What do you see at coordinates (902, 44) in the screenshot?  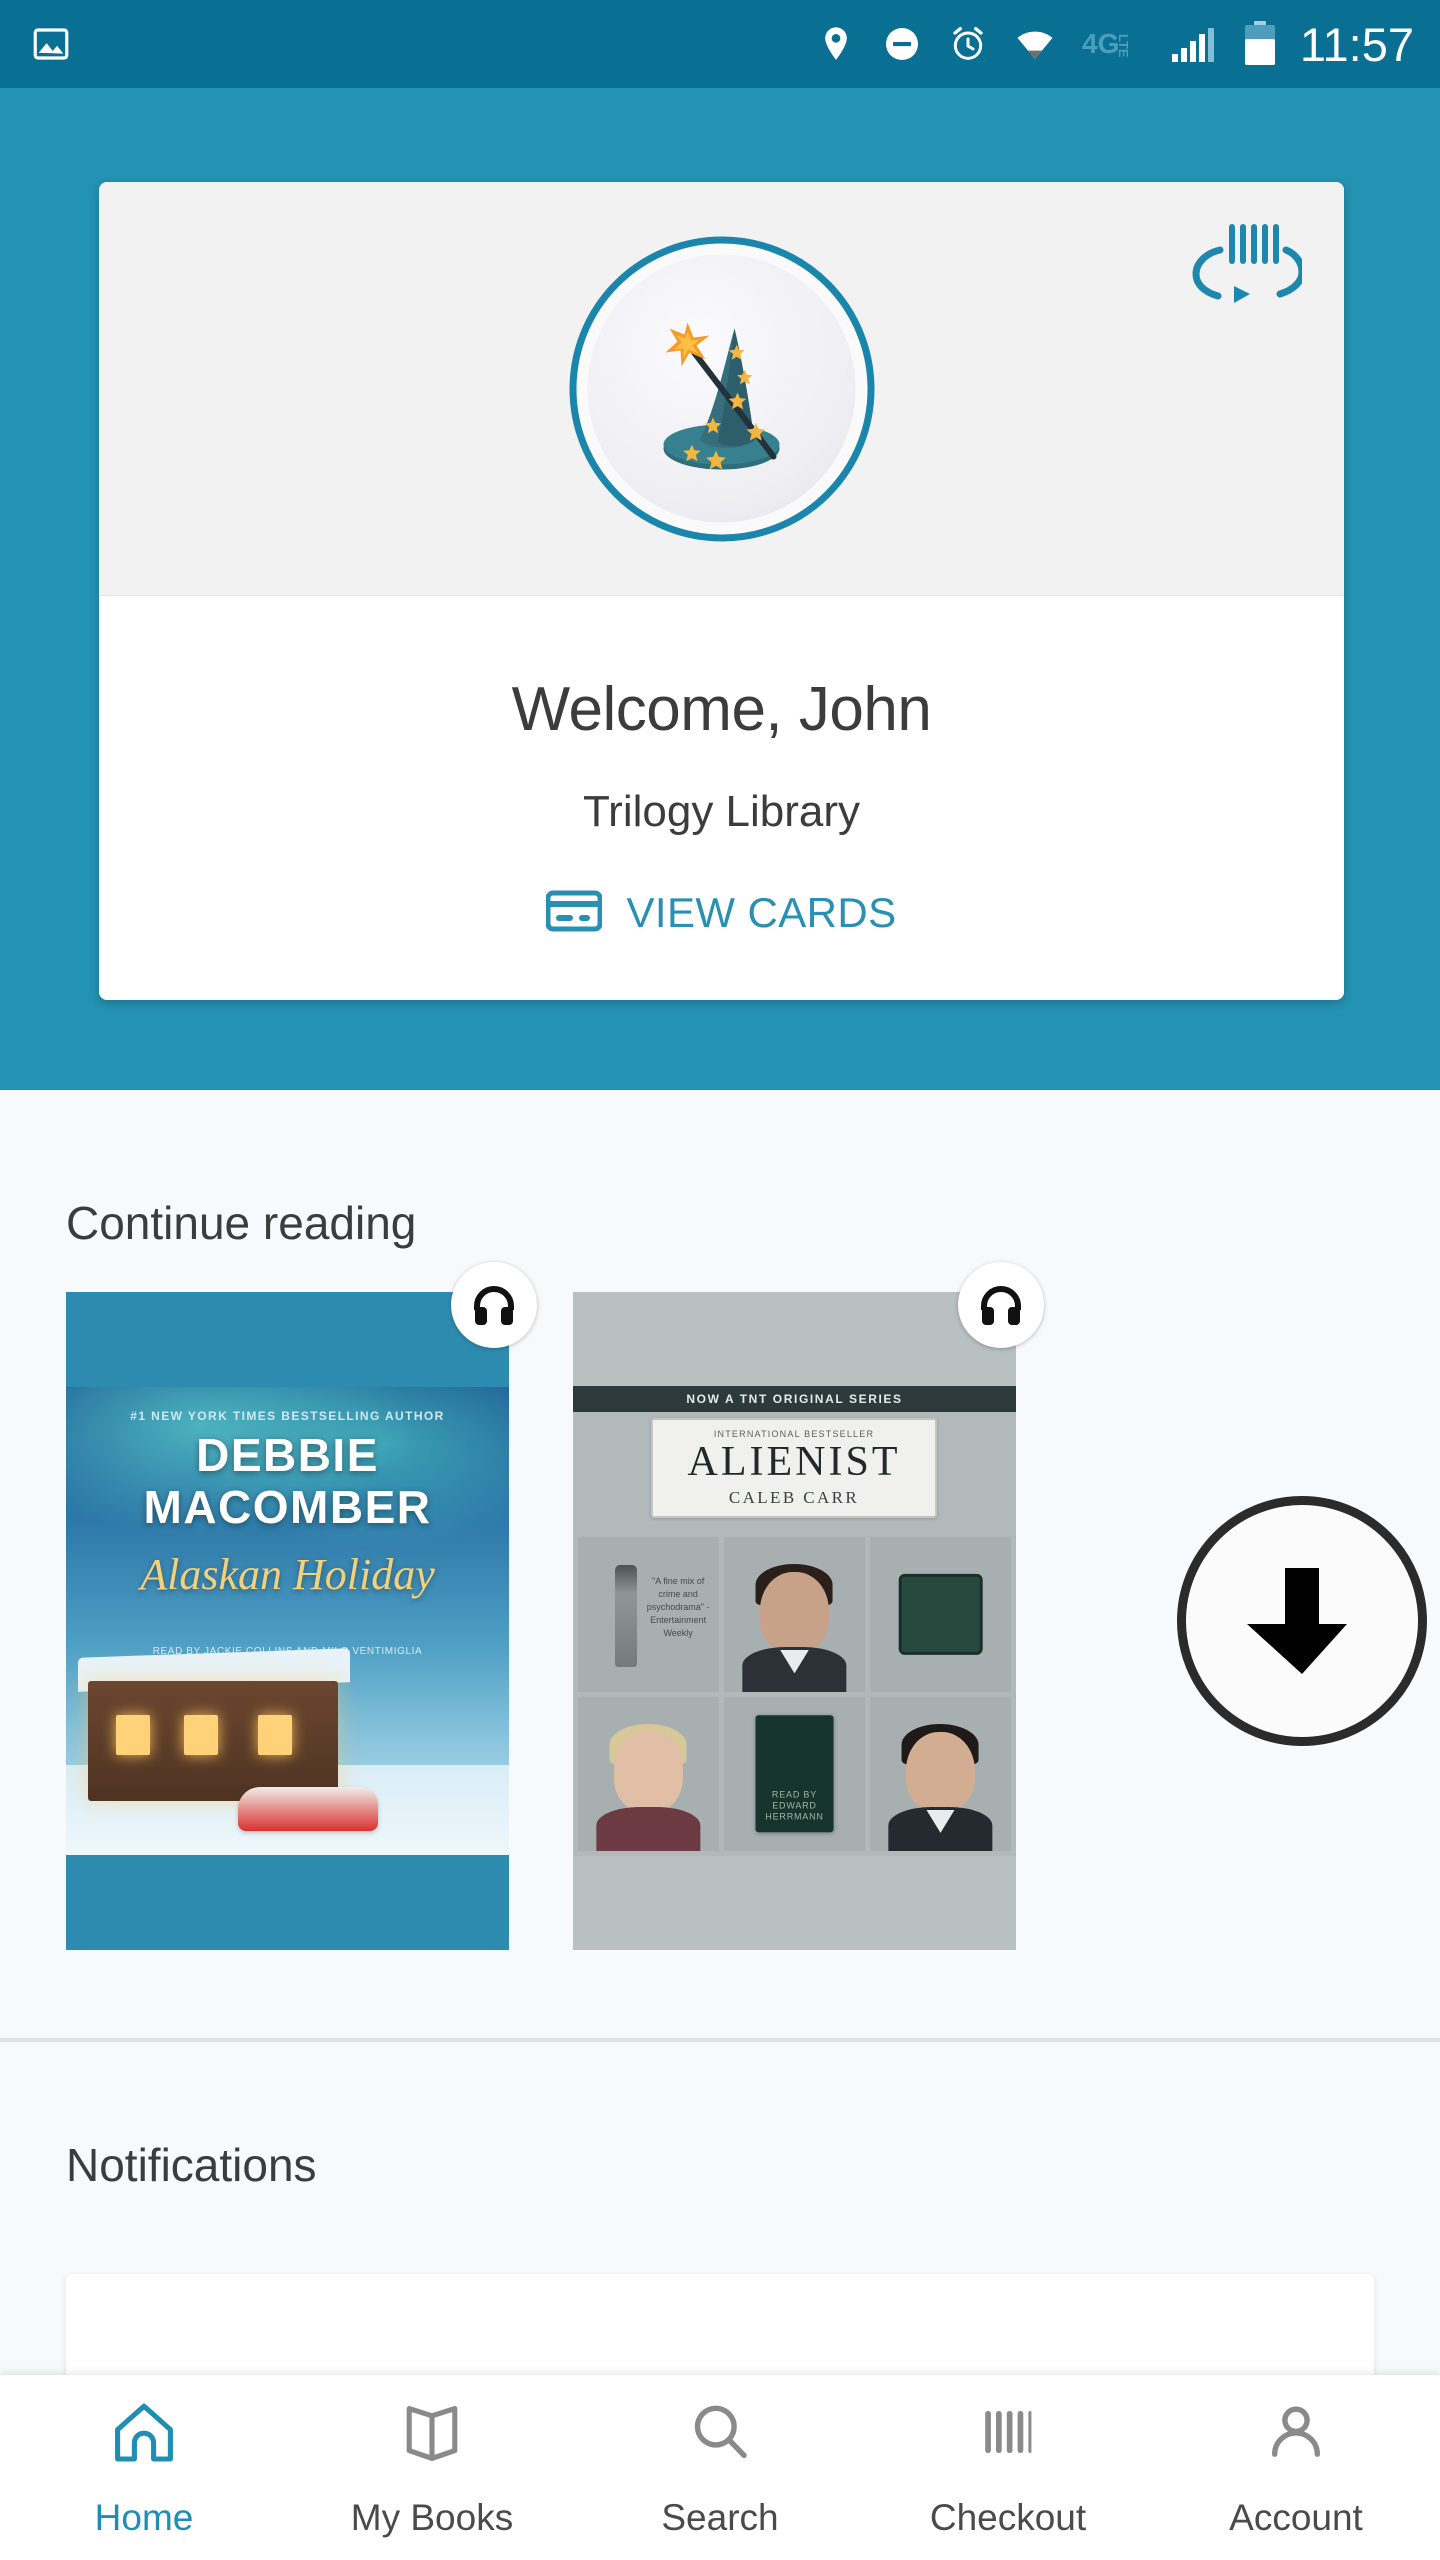 I see `do-not-disturb-icon` at bounding box center [902, 44].